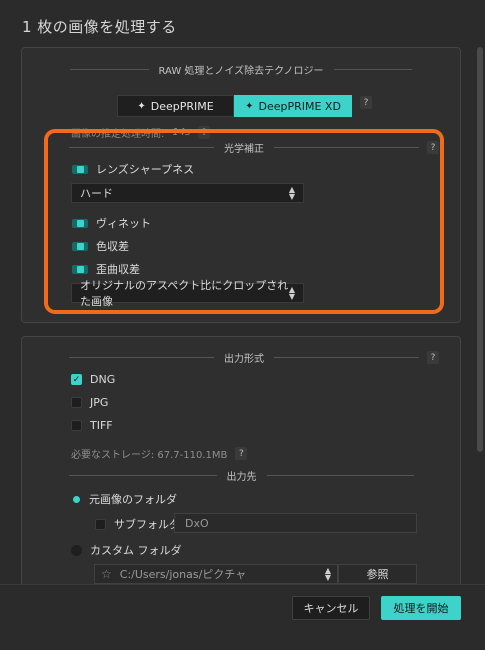 Image resolution: width=485 pixels, height=650 pixels. Describe the element at coordinates (244, 149) in the screenshot. I see `optics-section-title: 光学補正` at that location.